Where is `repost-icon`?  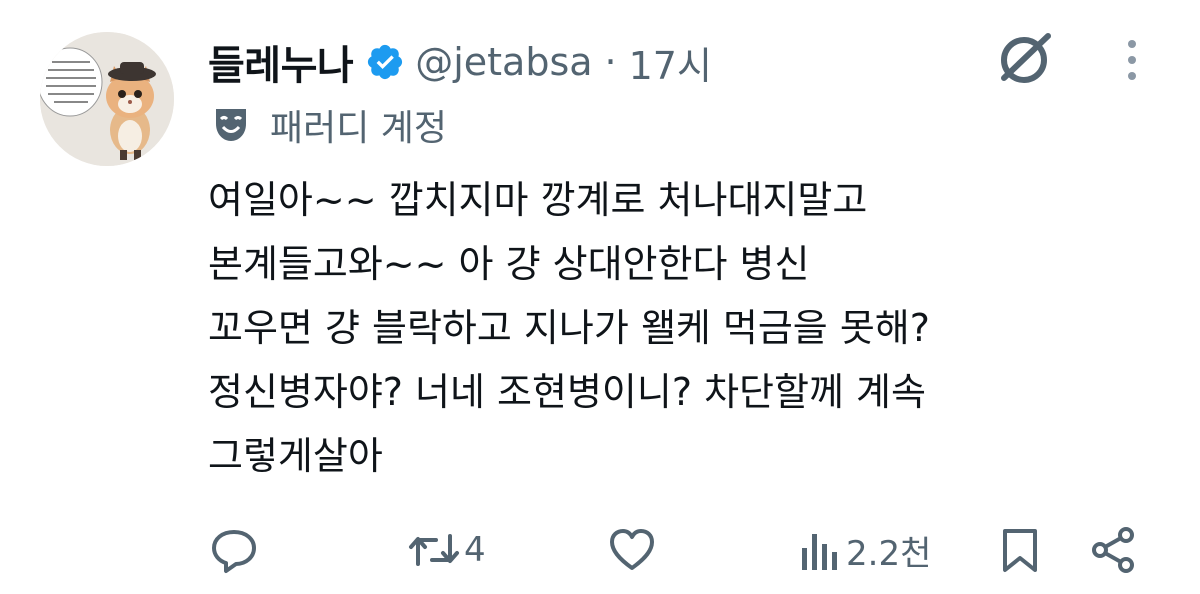
repost-icon is located at coordinates (434, 550).